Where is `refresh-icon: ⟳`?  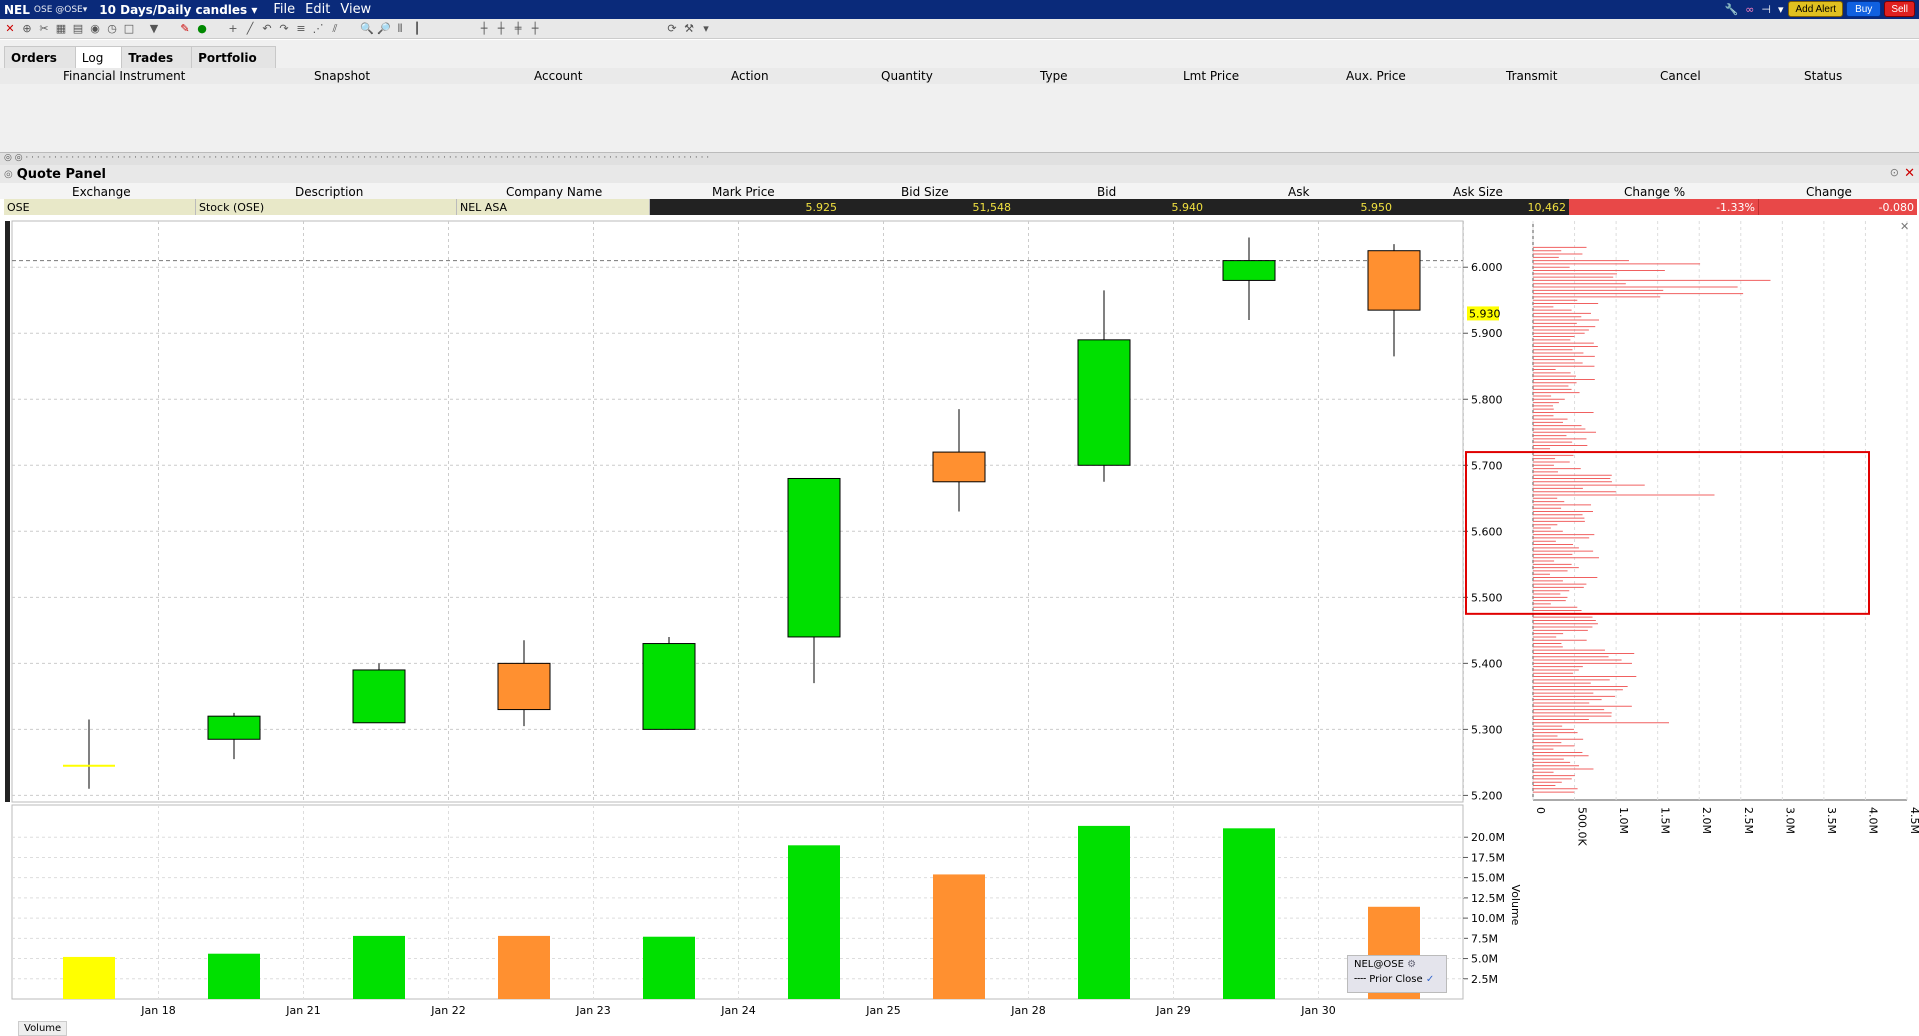 refresh-icon: ⟳ is located at coordinates (672, 28).